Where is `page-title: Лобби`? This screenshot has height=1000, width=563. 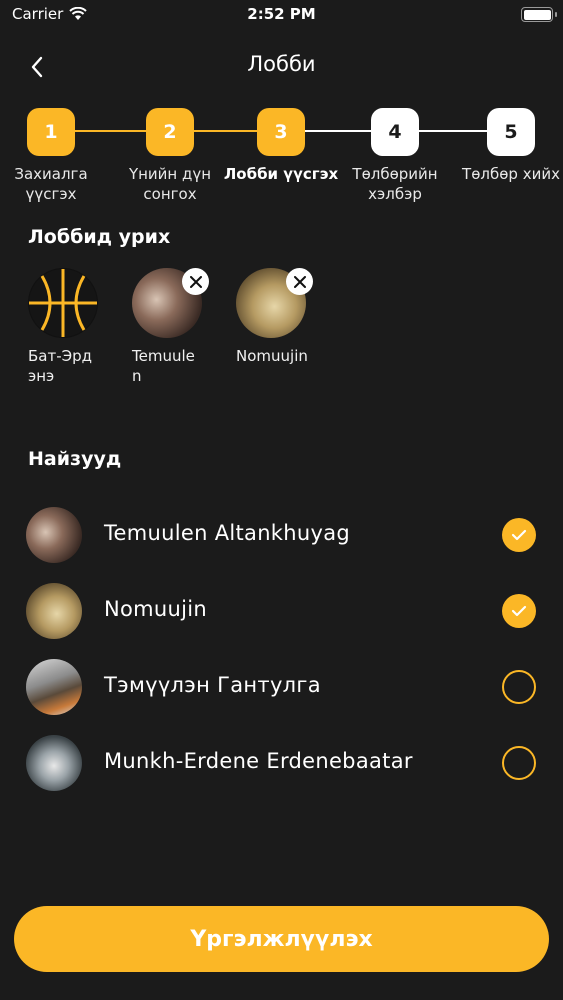 page-title: Лобби is located at coordinates (281, 64).